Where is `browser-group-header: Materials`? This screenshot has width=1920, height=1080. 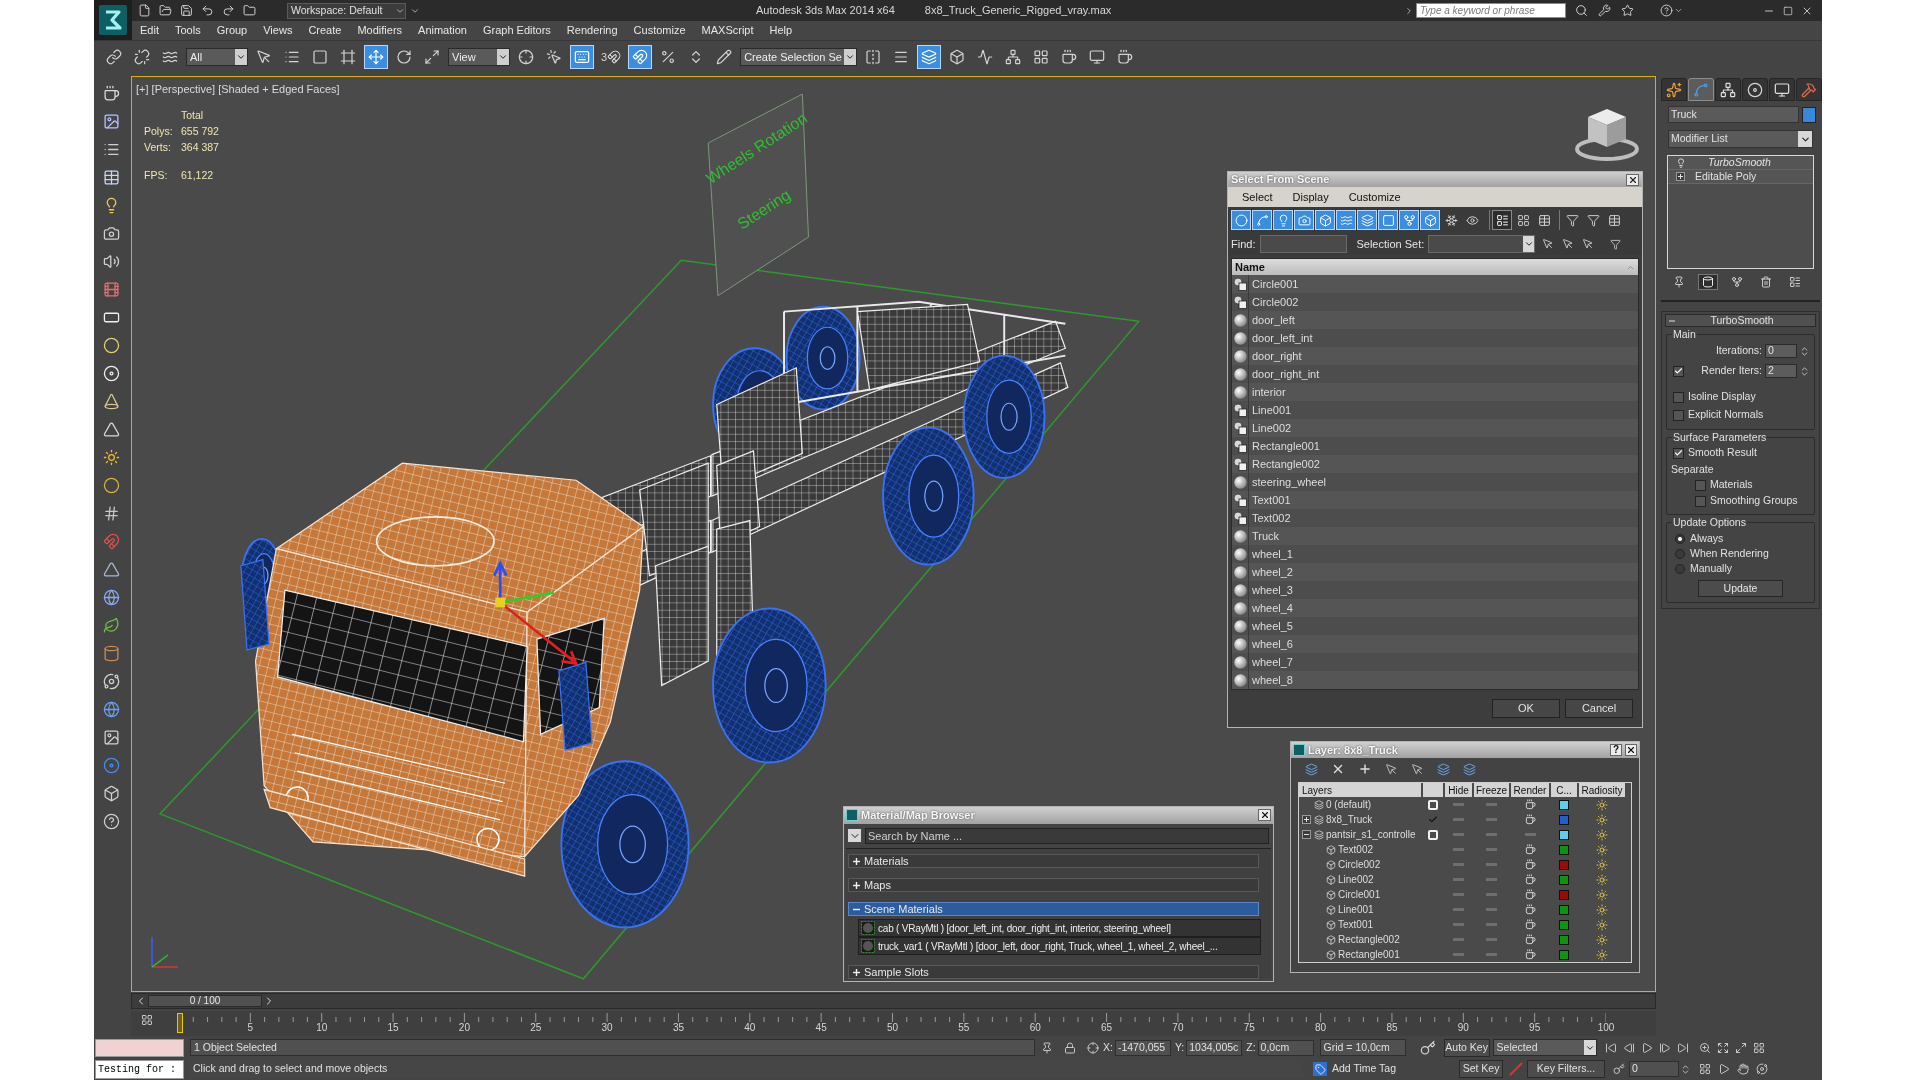
browser-group-header: Materials is located at coordinates (1053, 861).